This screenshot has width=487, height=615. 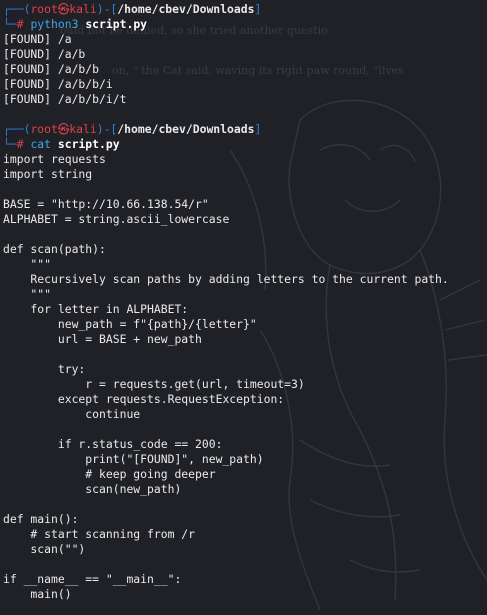 What do you see at coordinates (92, 489) in the screenshot?
I see `code-line: scan(new_path)` at bounding box center [92, 489].